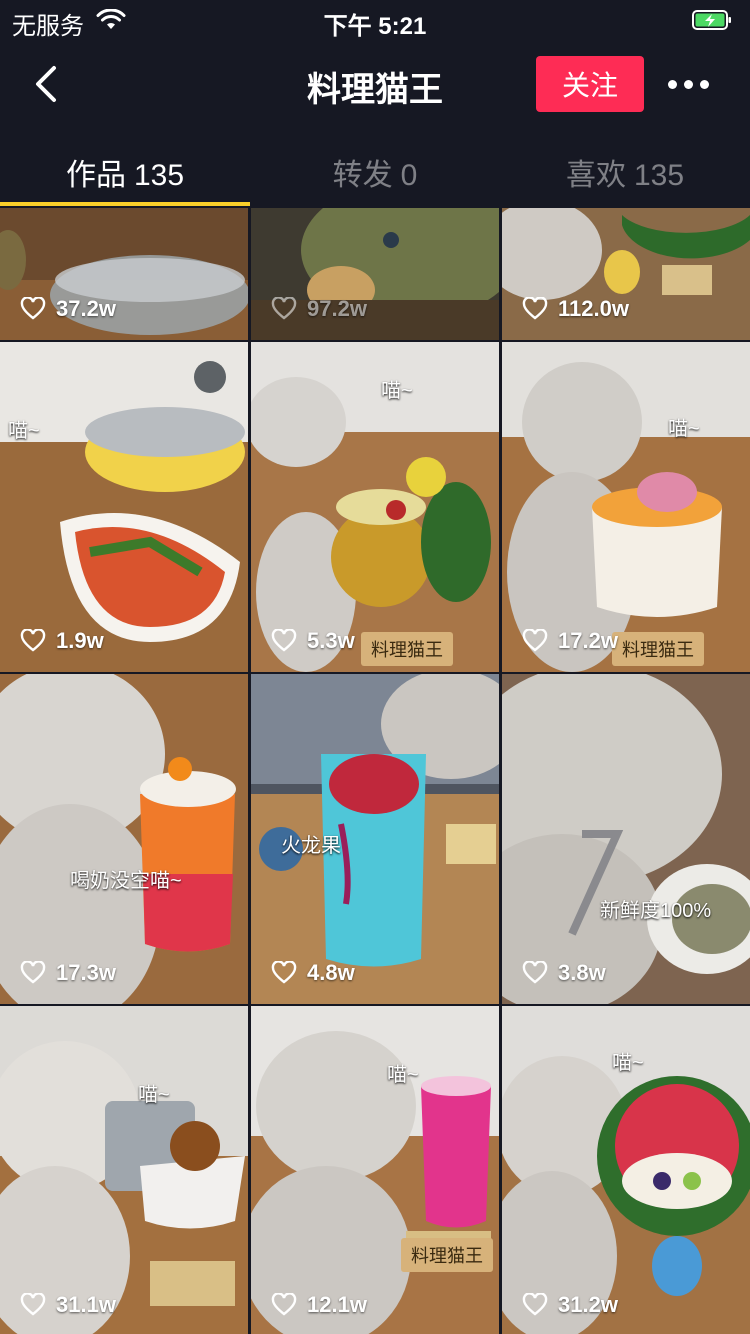  I want to click on like-count-text: 31.2w, so click(588, 1304).